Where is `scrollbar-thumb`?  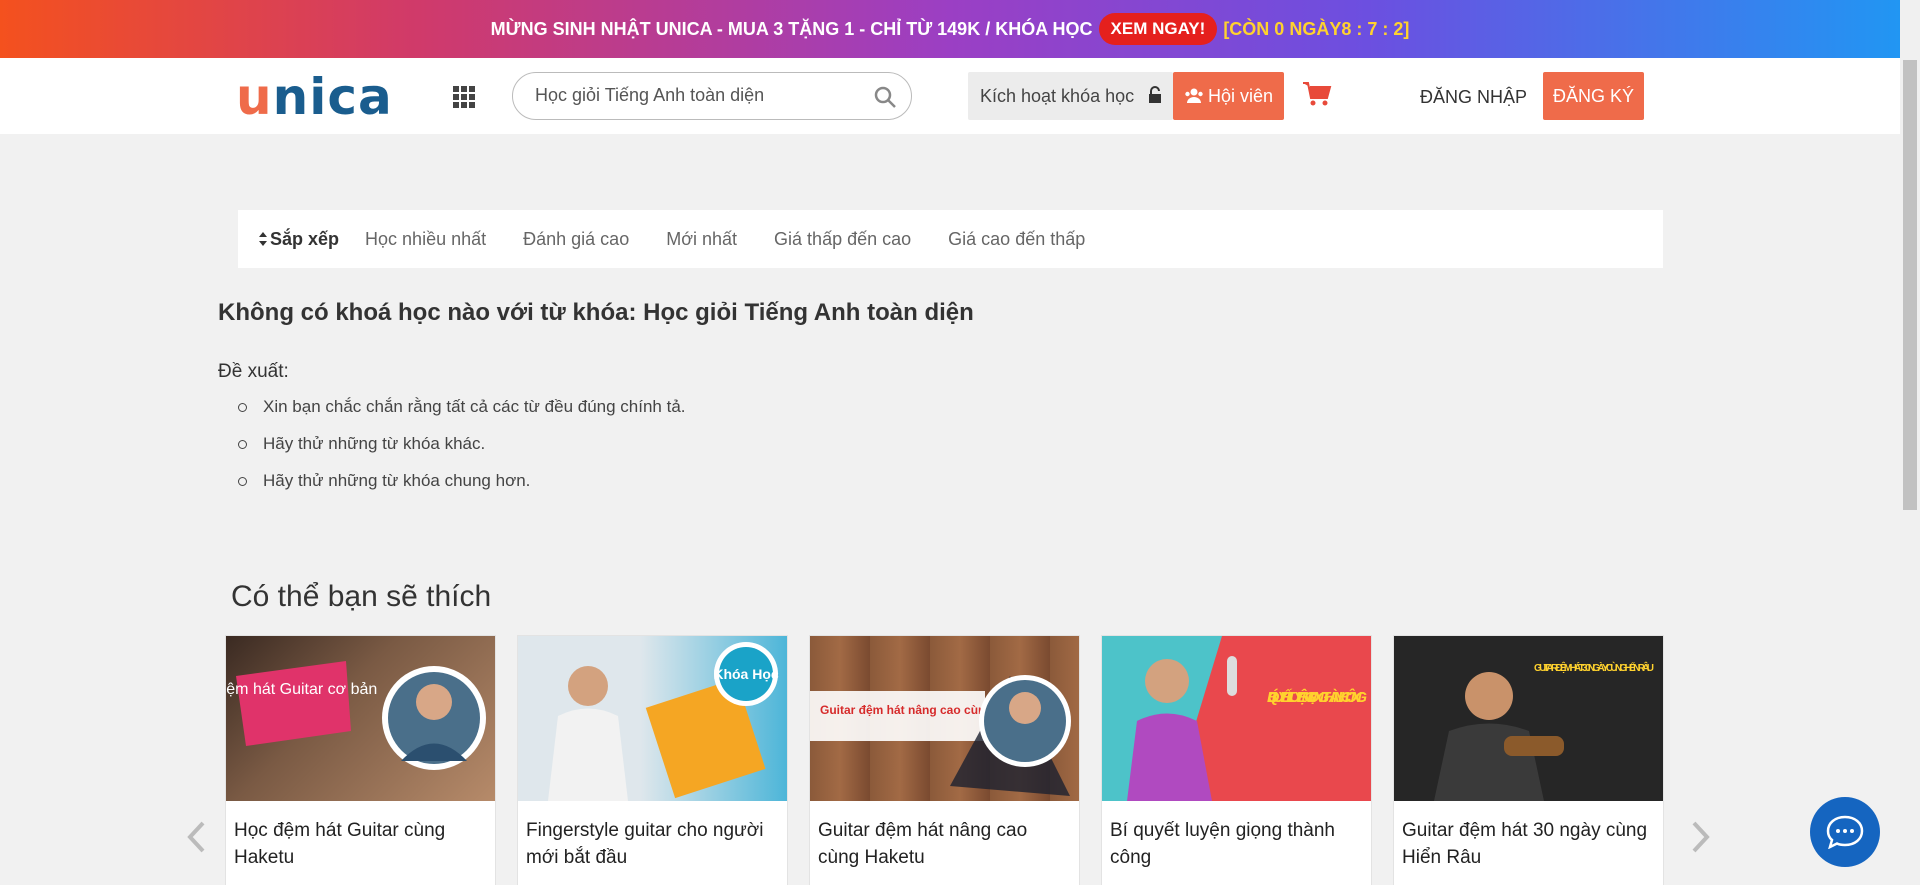
scrollbar-thumb is located at coordinates (1910, 285).